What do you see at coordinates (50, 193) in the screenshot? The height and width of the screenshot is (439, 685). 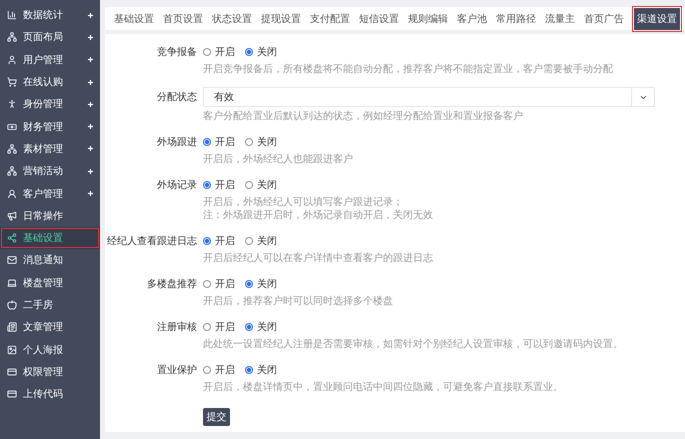 I see `sidebar-item: 客户管理` at bounding box center [50, 193].